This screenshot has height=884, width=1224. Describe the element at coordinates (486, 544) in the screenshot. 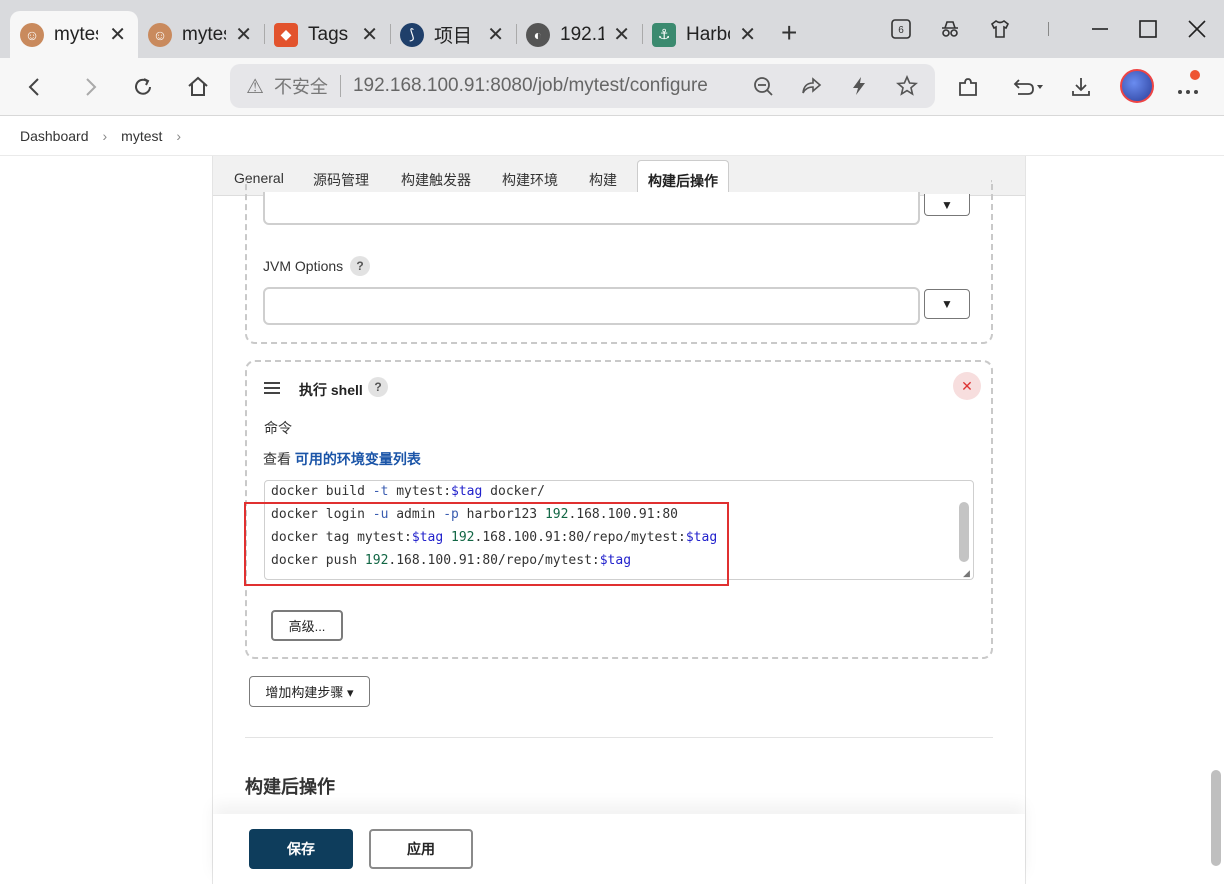

I see `annotation-highlight-box` at that location.